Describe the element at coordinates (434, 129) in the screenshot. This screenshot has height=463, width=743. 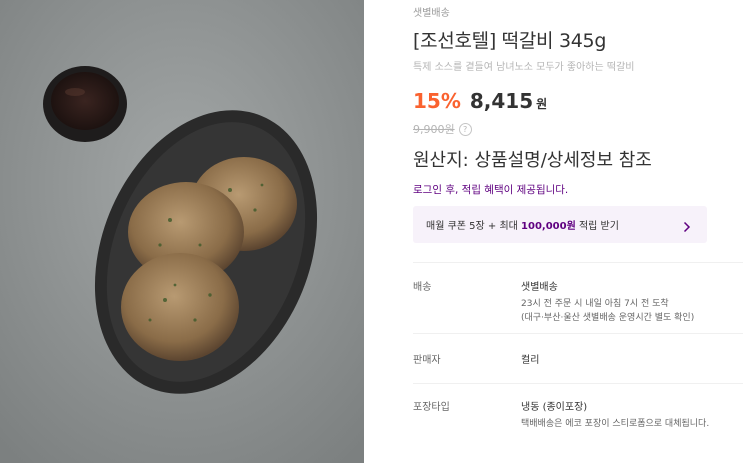
I see `original-price: 9,900원` at that location.